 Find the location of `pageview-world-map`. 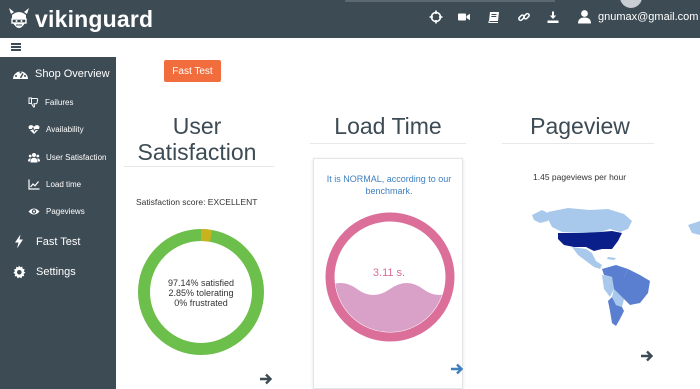

pageview-world-map is located at coordinates (616, 267).